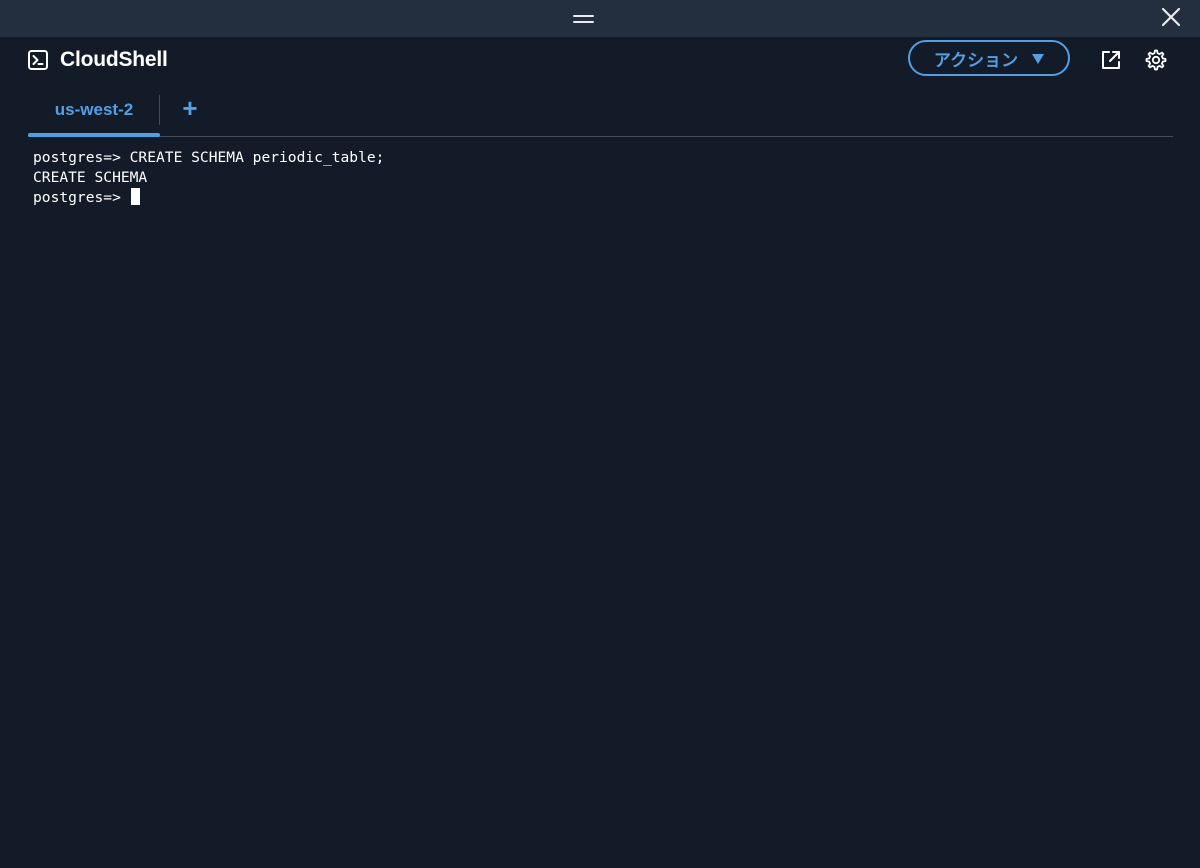 The height and width of the screenshot is (868, 1200). Describe the element at coordinates (81, 197) in the screenshot. I see `terminal-prompt: postgres=>` at that location.